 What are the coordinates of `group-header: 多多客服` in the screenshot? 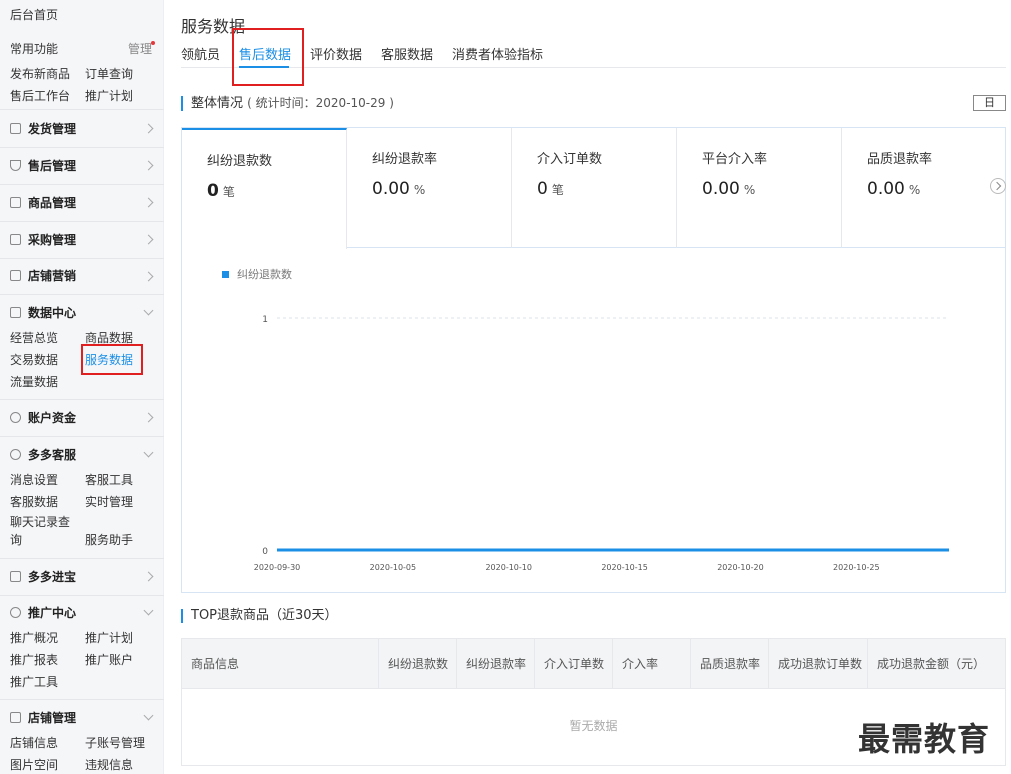 It's located at (43, 455).